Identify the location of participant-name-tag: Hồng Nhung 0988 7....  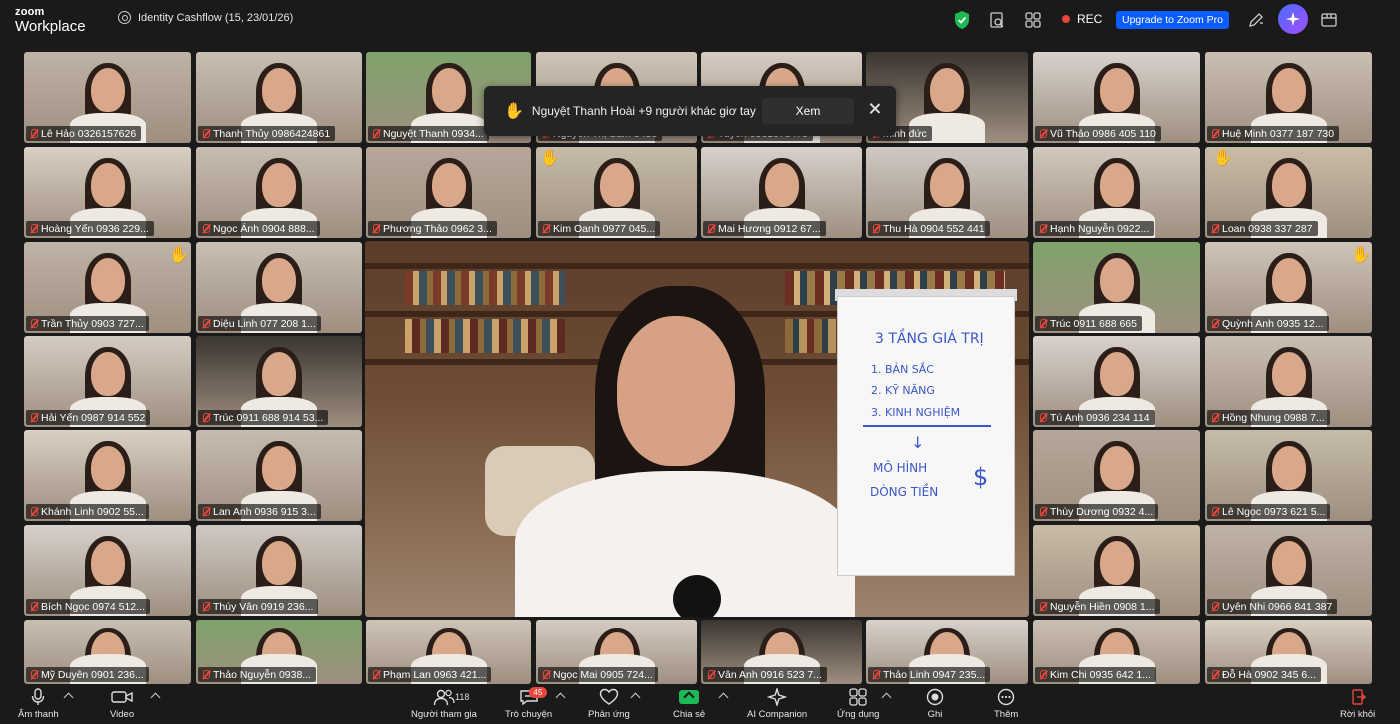
(1268, 417).